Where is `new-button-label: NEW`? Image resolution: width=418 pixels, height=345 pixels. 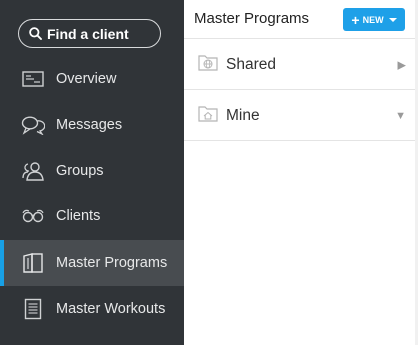 new-button-label: NEW is located at coordinates (373, 19).